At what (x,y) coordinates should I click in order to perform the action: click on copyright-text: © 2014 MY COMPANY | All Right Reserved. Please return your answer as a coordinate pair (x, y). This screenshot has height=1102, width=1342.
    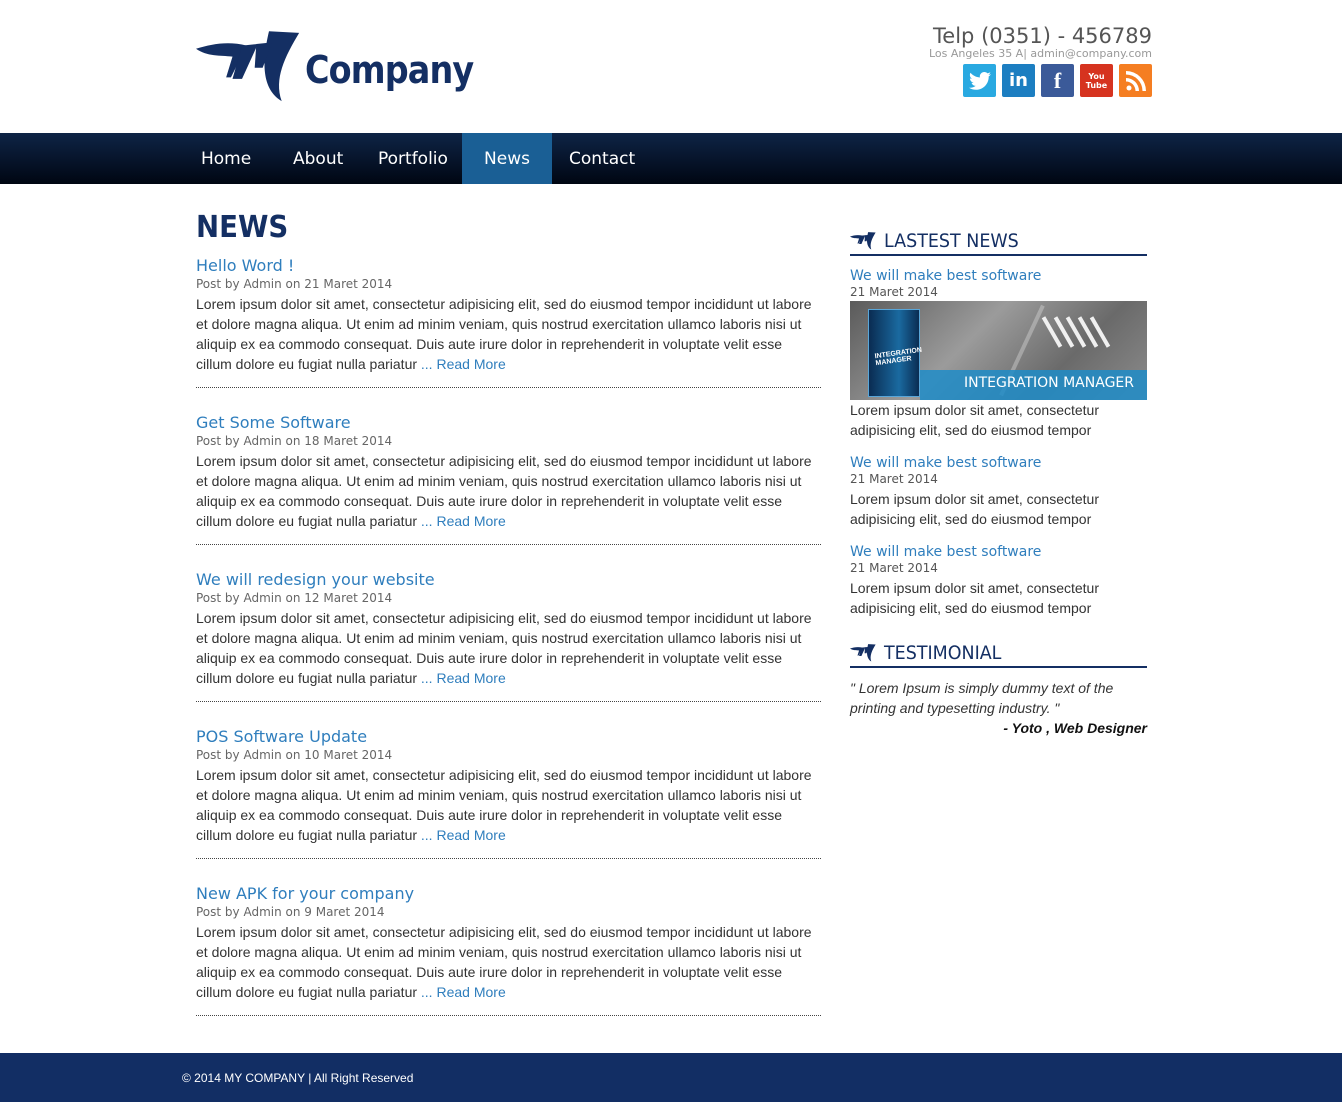
    Looking at the image, I should click on (298, 1078).